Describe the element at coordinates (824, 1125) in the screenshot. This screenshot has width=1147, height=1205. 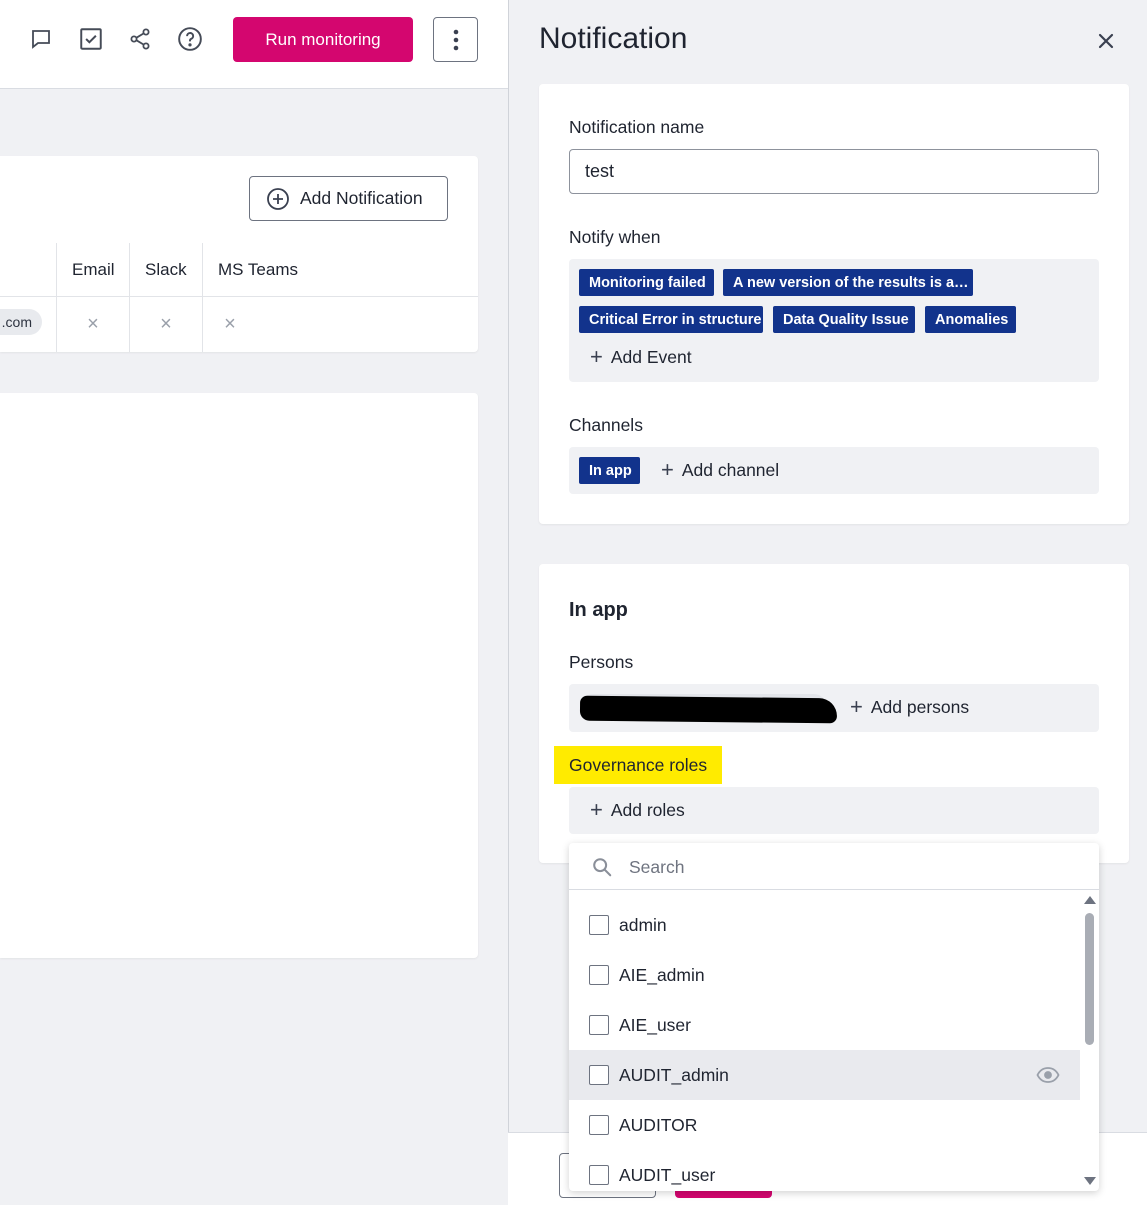
I see `list-item: AUDITOR` at that location.